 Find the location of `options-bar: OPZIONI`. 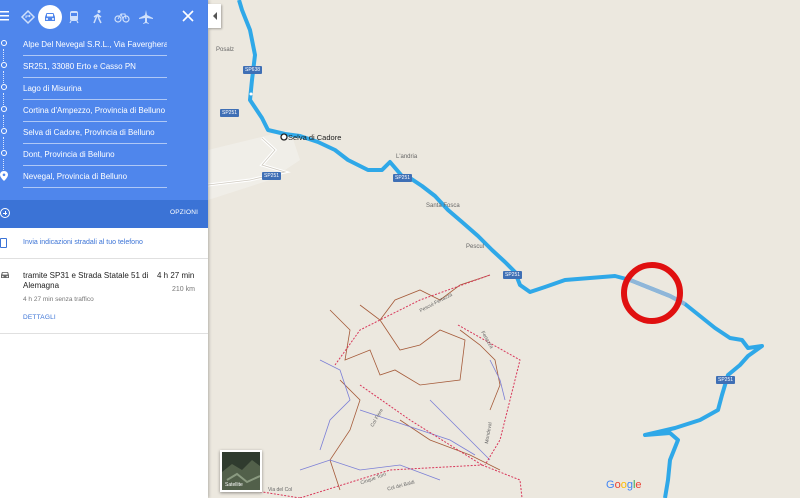

options-bar: OPZIONI is located at coordinates (104, 214).